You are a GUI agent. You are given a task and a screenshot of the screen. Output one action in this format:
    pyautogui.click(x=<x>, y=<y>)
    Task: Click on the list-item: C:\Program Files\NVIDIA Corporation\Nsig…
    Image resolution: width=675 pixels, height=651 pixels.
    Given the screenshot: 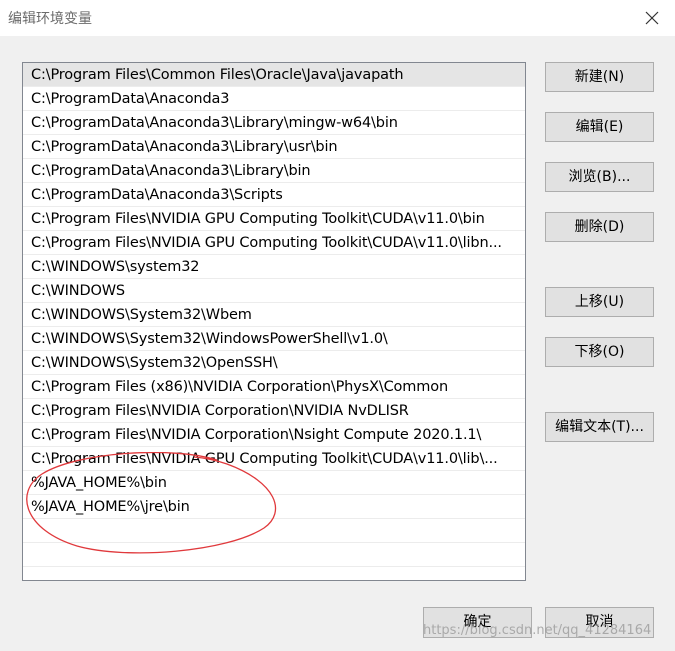 What is the action you would take?
    pyautogui.click(x=274, y=435)
    